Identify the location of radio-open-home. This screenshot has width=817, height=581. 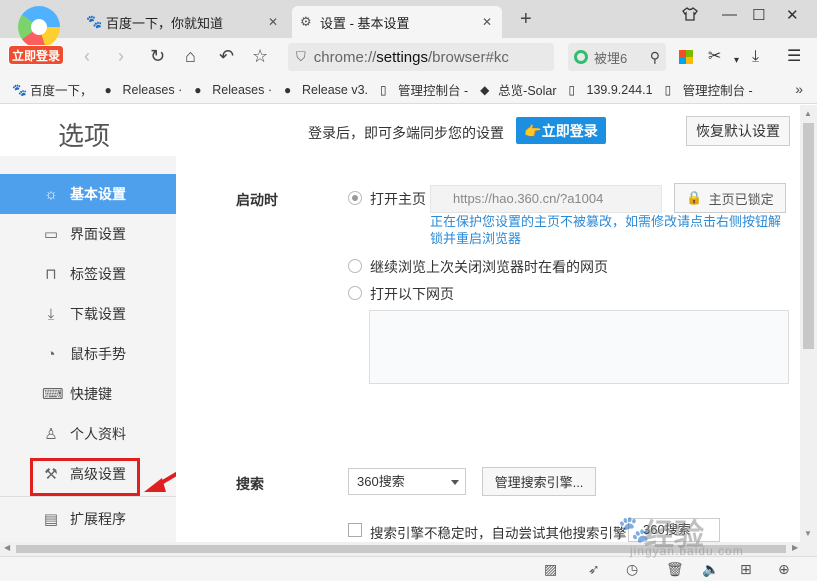
(355, 198).